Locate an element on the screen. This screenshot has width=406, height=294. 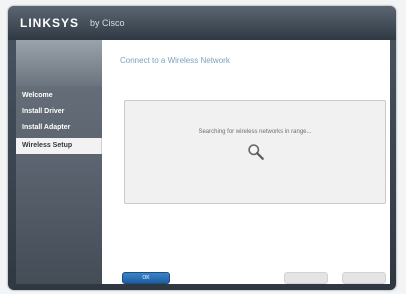
sidebar-item-install-driver: Install Driver is located at coordinates (59, 112).